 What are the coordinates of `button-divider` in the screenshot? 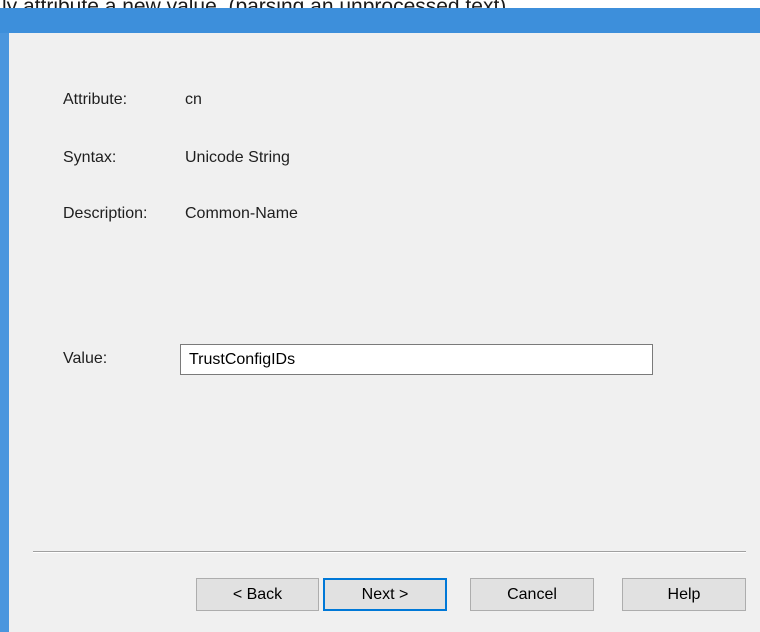 It's located at (389, 552).